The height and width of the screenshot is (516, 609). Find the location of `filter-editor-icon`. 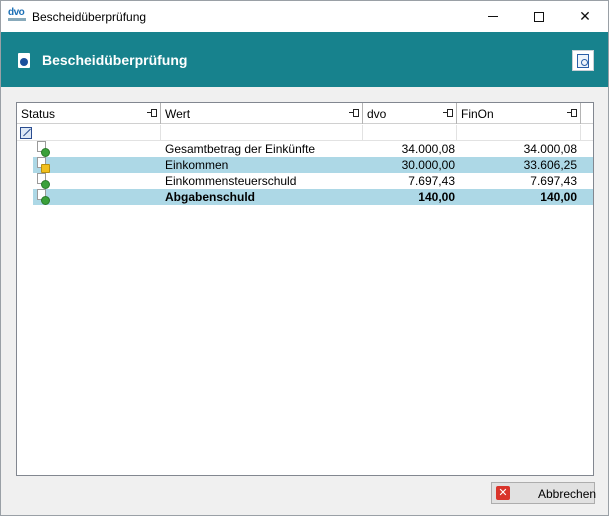

filter-editor-icon is located at coordinates (26, 133).